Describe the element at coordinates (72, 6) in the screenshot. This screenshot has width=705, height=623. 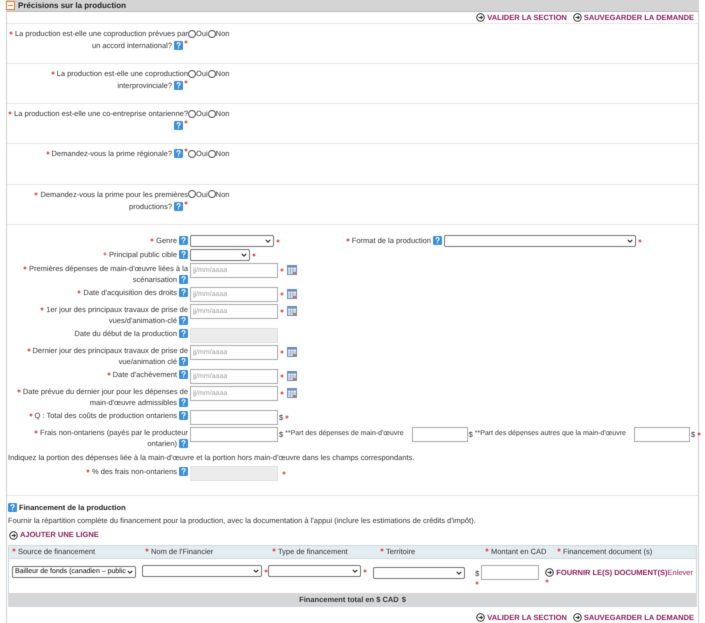
I see `section-title: Précisions sur la production` at that location.